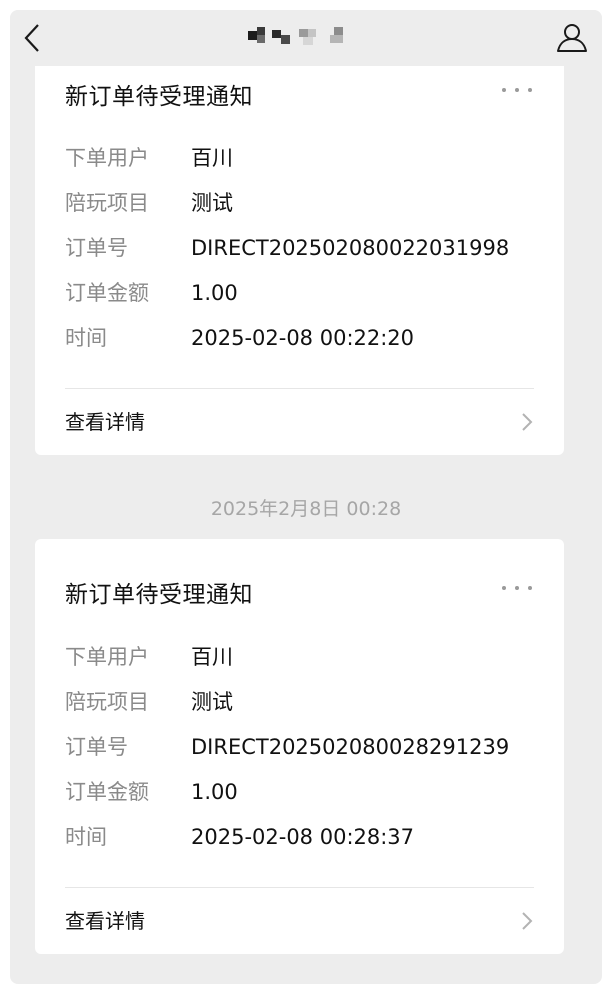 The width and height of the screenshot is (616, 994). What do you see at coordinates (303, 837) in the screenshot?
I see `field-value: 2025-02-08 00:28:37` at bounding box center [303, 837].